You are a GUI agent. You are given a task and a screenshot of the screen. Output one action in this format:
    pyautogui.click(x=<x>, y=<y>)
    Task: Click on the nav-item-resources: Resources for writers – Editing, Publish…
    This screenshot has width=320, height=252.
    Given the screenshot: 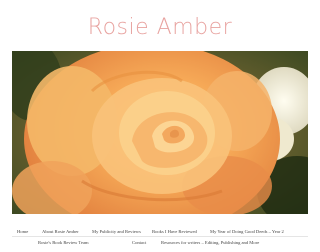 What is the action you would take?
    pyautogui.click(x=210, y=242)
    